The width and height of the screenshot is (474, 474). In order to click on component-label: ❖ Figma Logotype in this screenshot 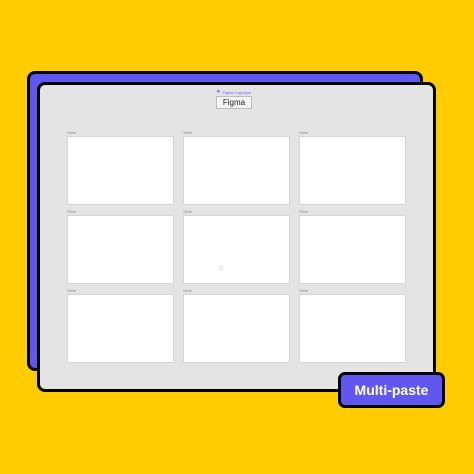, I will do `click(233, 92)`.